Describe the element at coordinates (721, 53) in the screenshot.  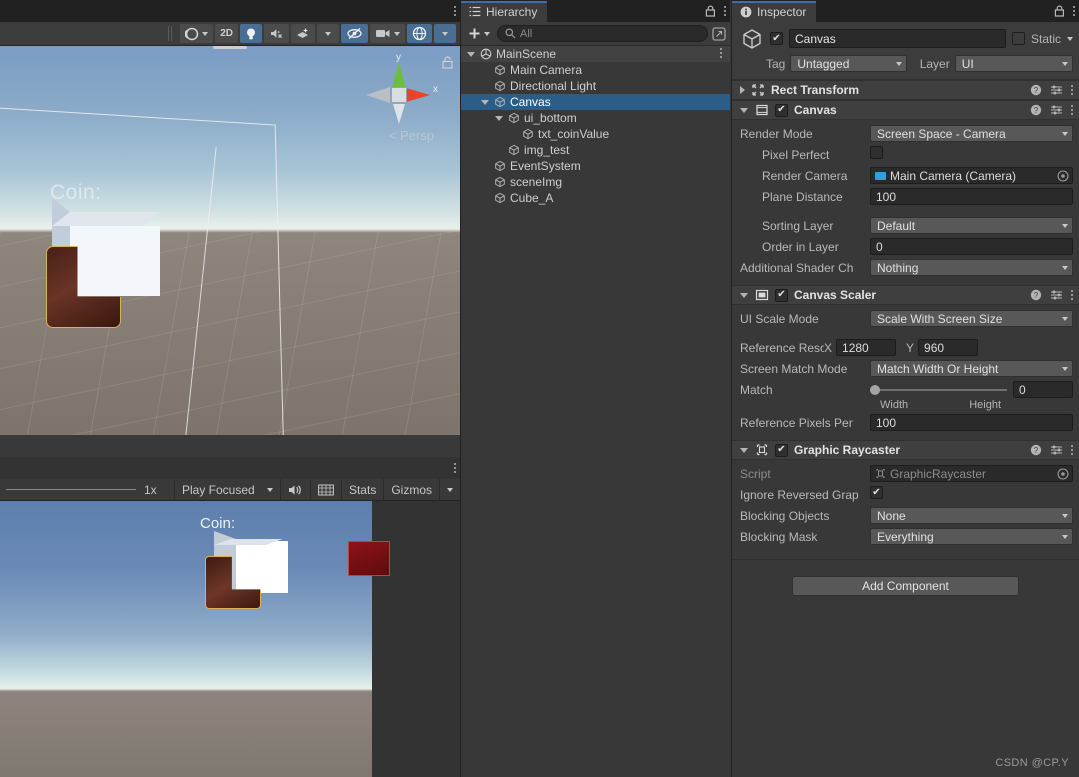
I see `scene-row-kebab-icon` at that location.